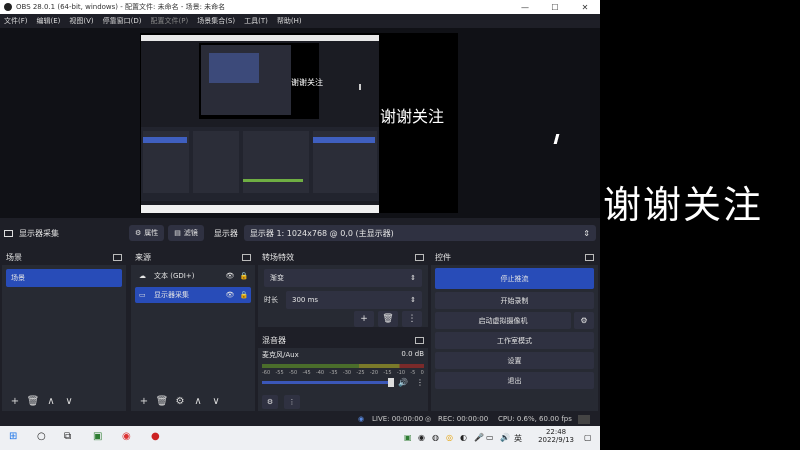 This screenshot has width=800, height=450. I want to click on menu-scene-collection: 场景集合(S), so click(216, 21).